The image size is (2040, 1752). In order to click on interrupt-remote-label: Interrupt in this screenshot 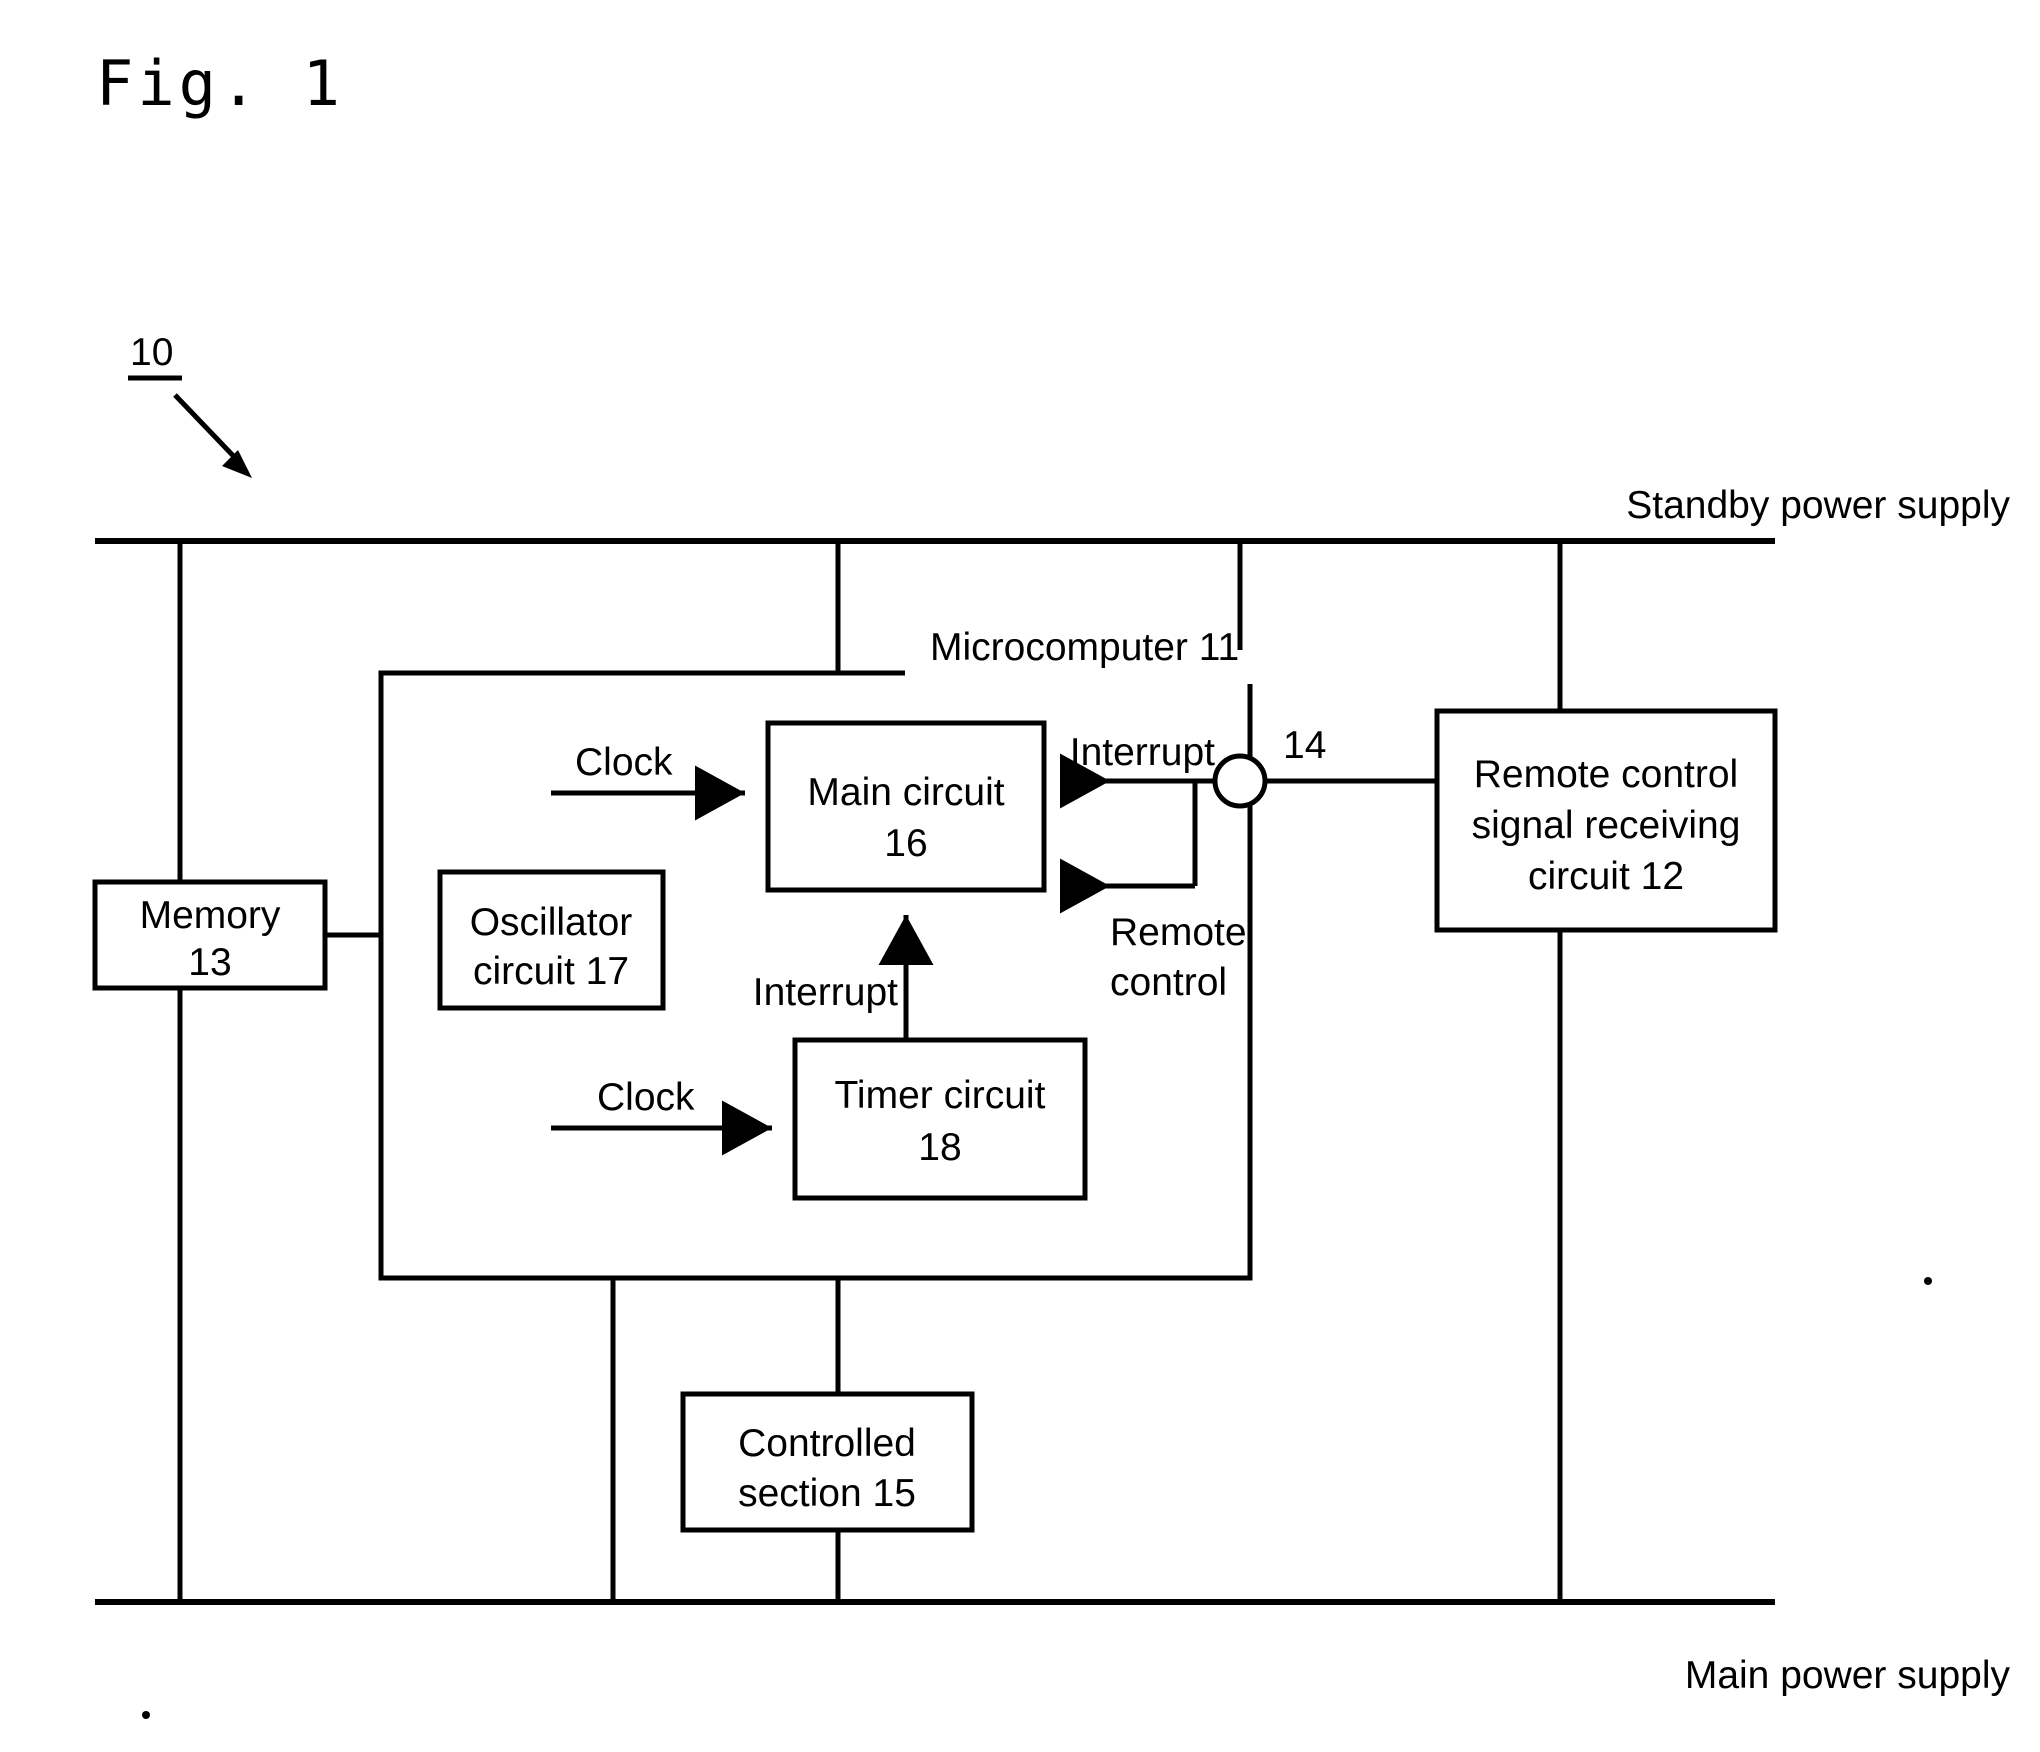, I will do `click(1142, 752)`.